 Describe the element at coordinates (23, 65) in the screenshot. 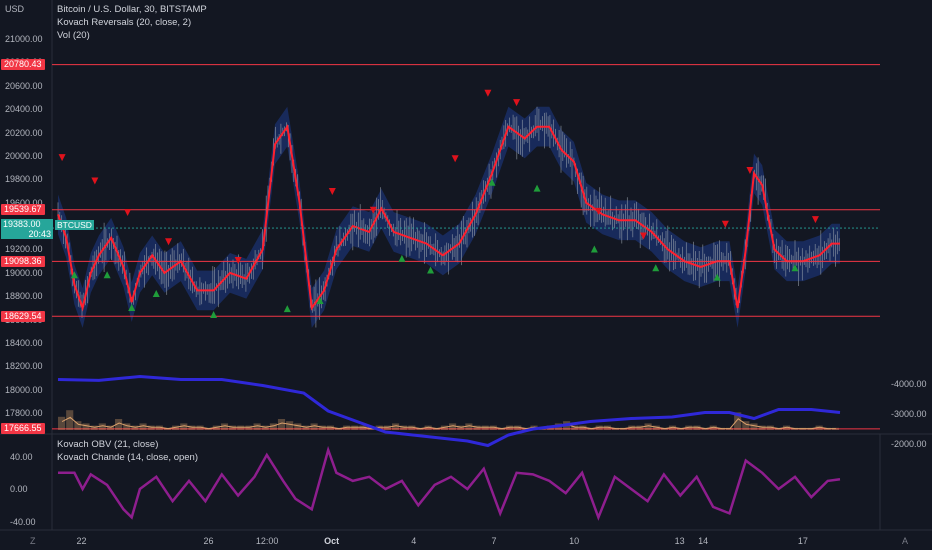

I see `level-tag: 20780.43` at that location.